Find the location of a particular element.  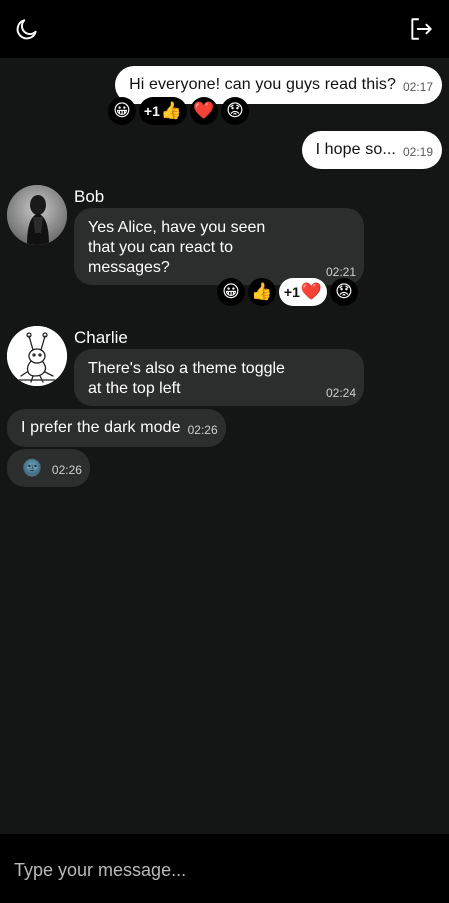

avatar-bob is located at coordinates (37, 215).